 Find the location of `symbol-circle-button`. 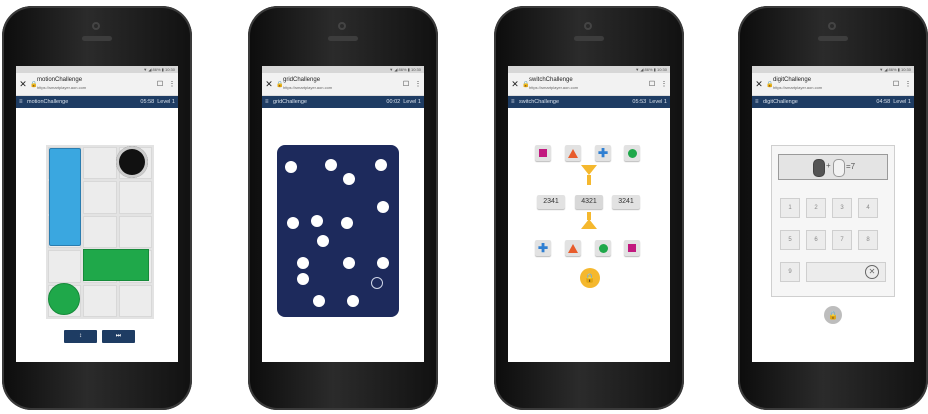

symbol-circle-button is located at coordinates (632, 153).